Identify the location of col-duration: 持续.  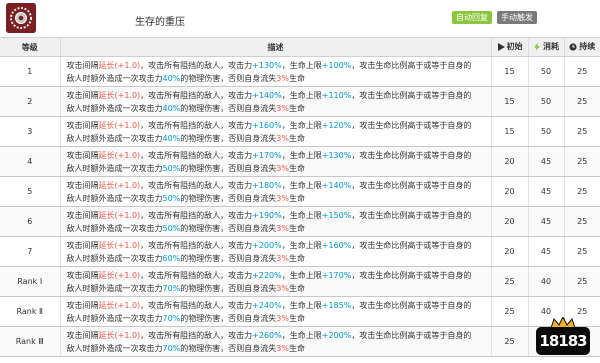
(582, 47).